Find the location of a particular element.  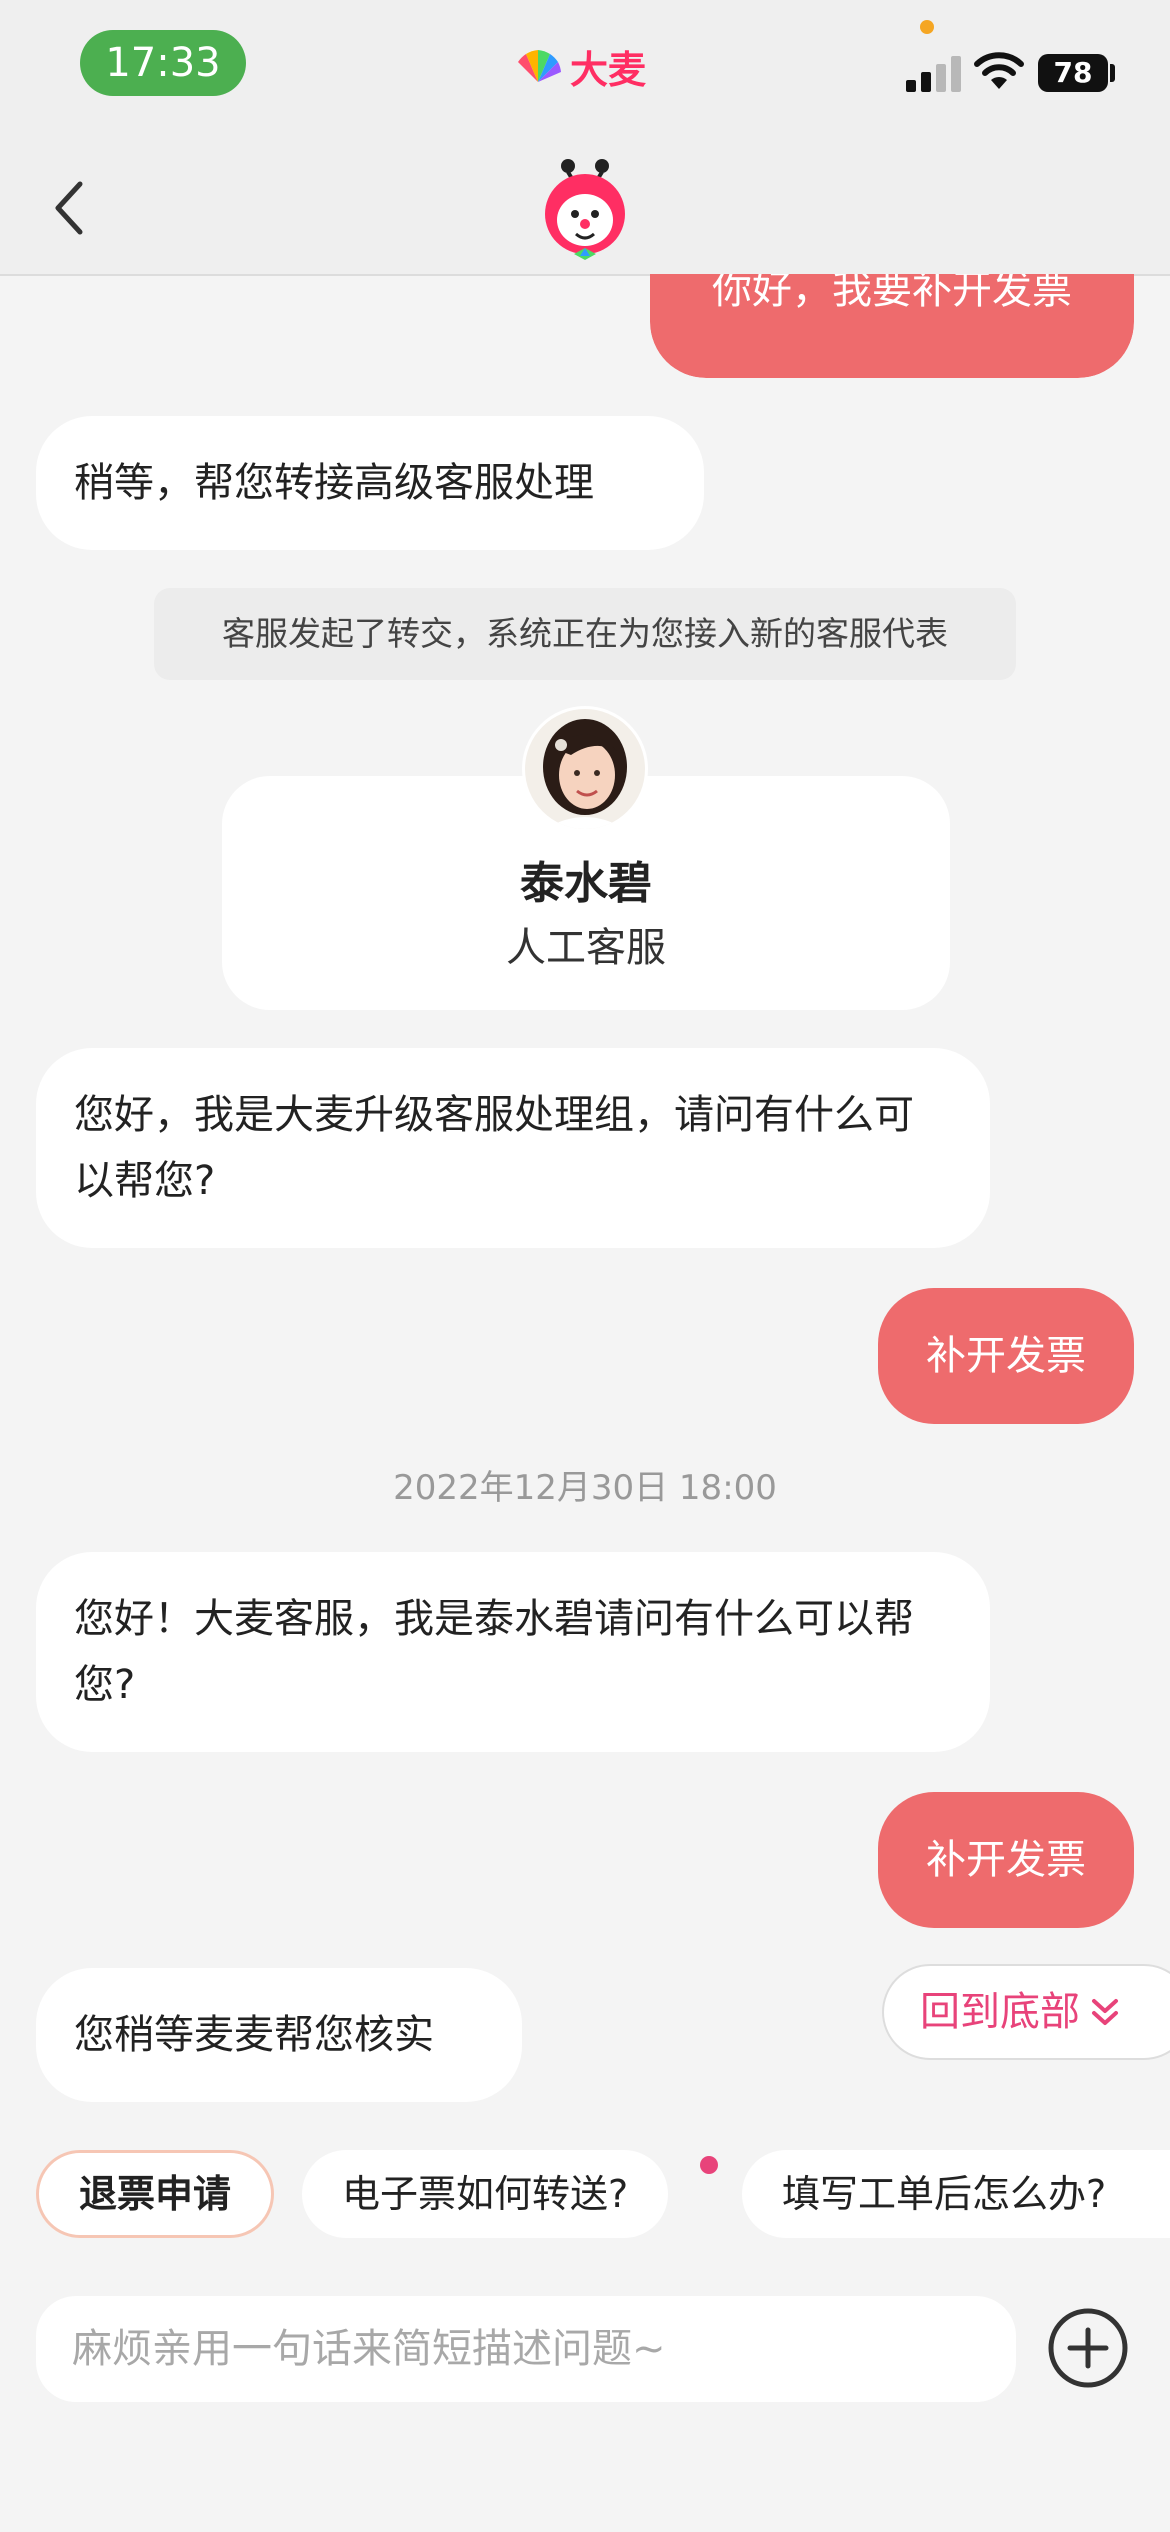

incoming-message: 稍等，帮您转接高级客服处理 is located at coordinates (370, 483).